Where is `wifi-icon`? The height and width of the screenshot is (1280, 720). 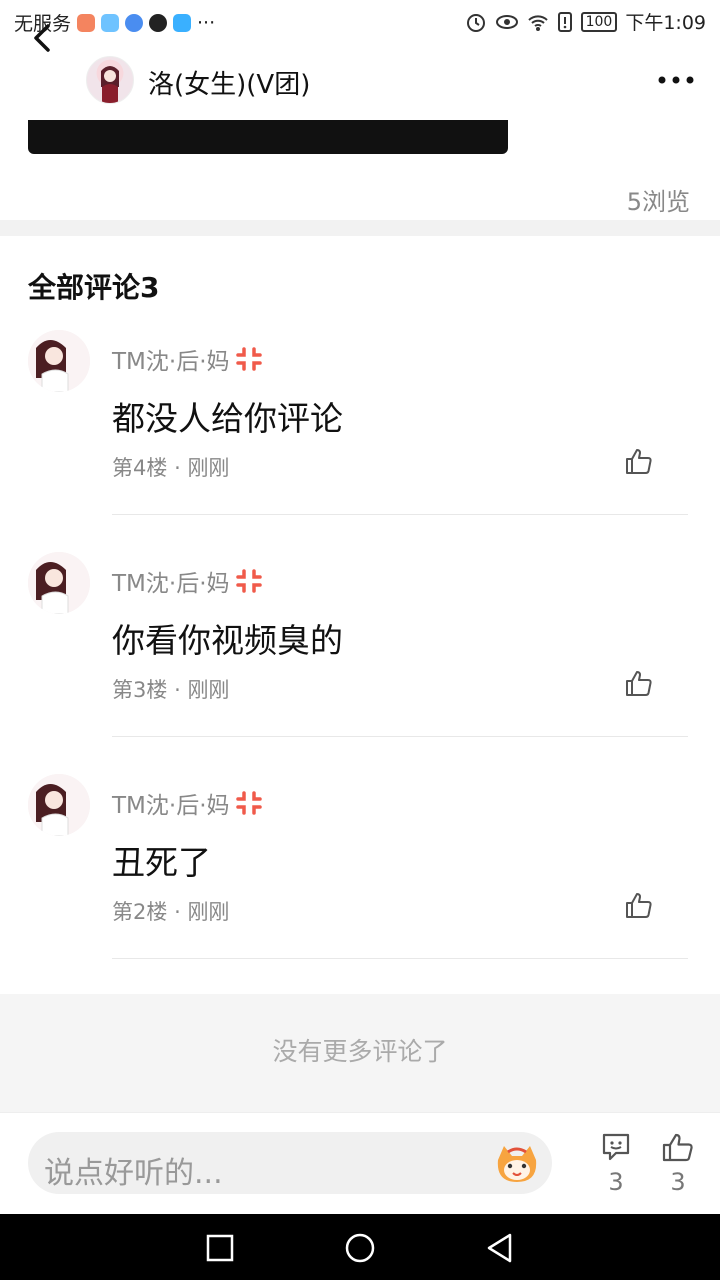 wifi-icon is located at coordinates (537, 22).